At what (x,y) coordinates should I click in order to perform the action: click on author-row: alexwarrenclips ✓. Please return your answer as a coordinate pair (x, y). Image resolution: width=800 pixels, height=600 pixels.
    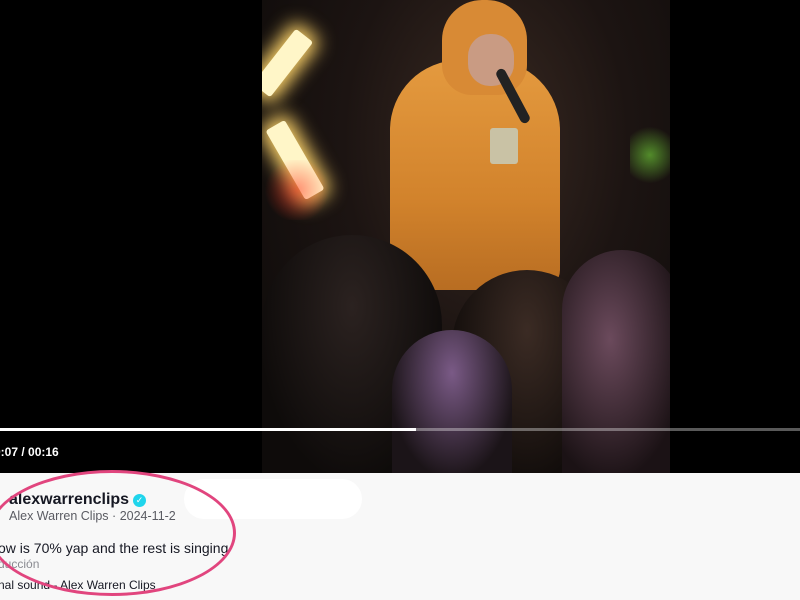
    Looking at the image, I should click on (78, 500).